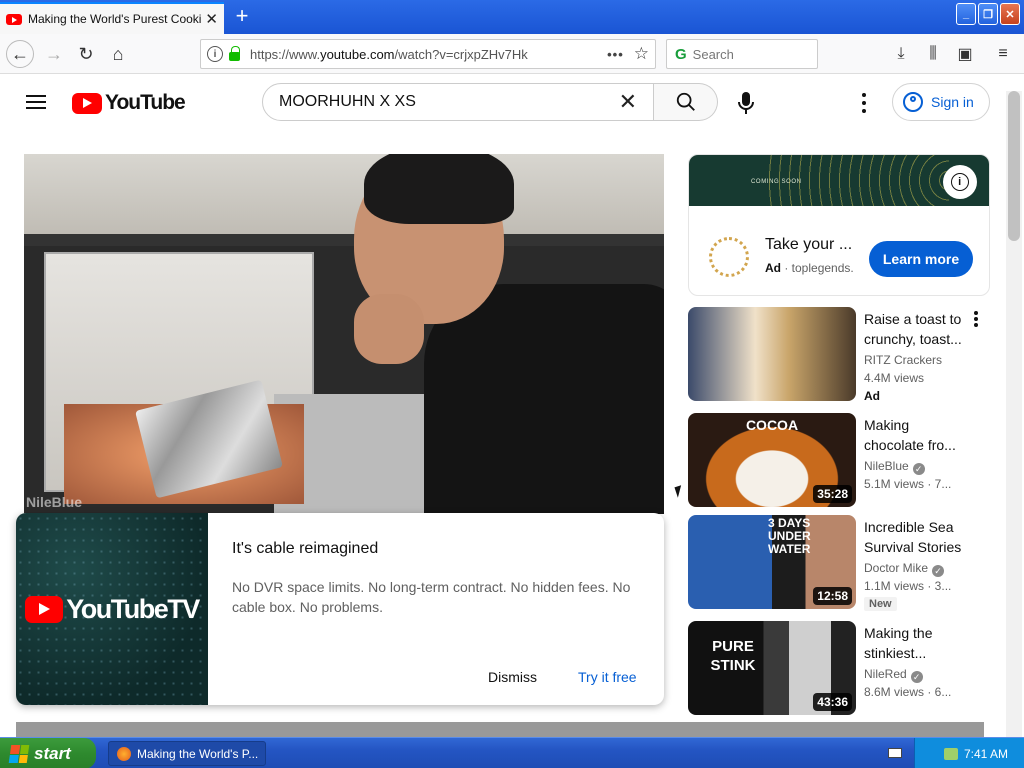  I want to click on clock: 7:41 AM, so click(985, 753).